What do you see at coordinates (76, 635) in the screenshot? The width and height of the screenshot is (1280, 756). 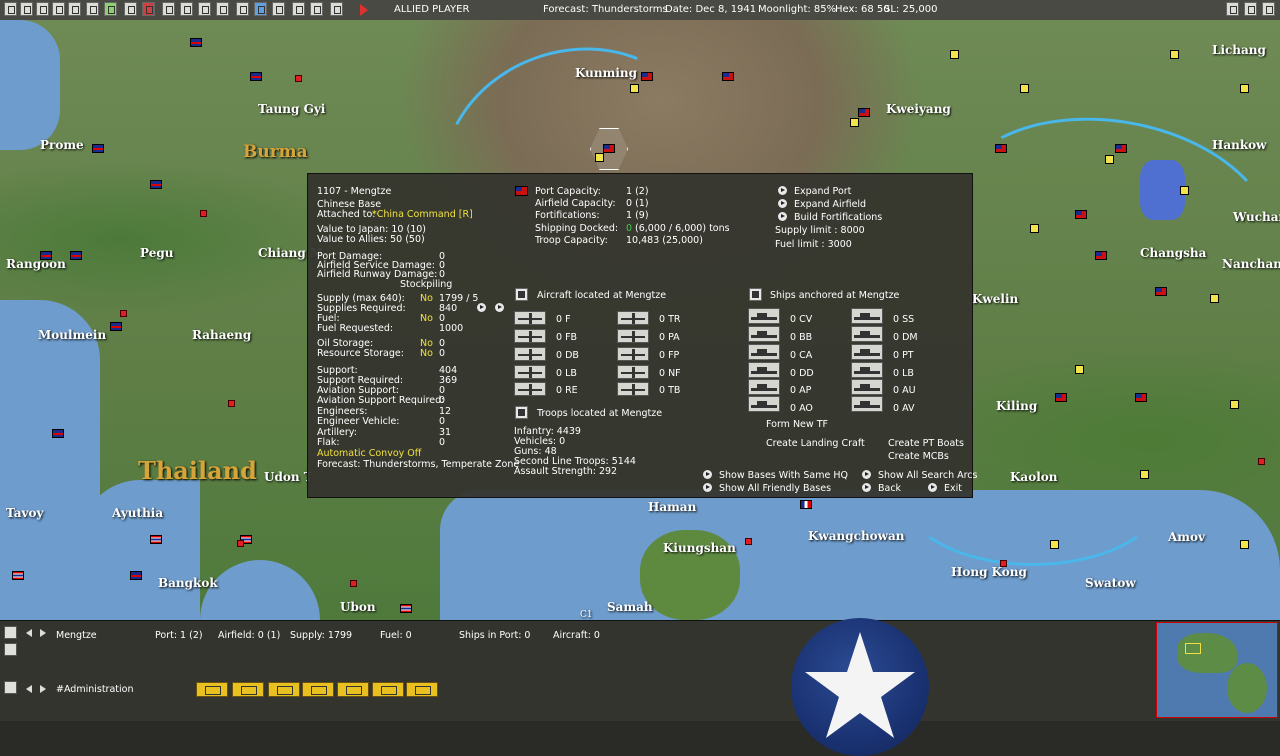 I see `selected-base-link: Mengtze` at bounding box center [76, 635].